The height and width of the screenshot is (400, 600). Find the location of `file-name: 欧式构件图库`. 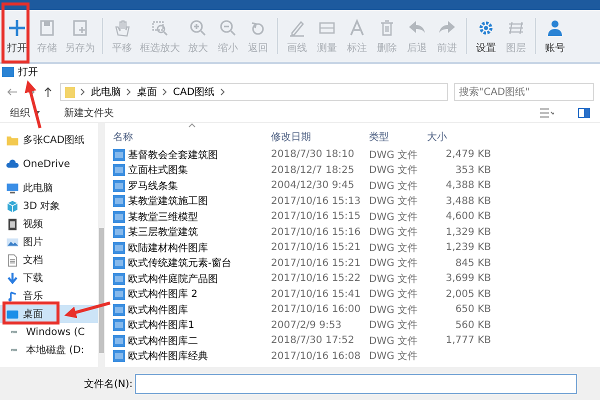

file-name: 欧式构件图库 is located at coordinates (158, 309).